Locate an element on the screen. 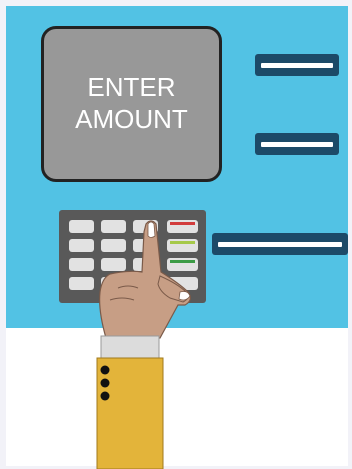 This screenshot has height=469, width=352. screen-prompt-line-2: AMOUNT is located at coordinates (131, 119).